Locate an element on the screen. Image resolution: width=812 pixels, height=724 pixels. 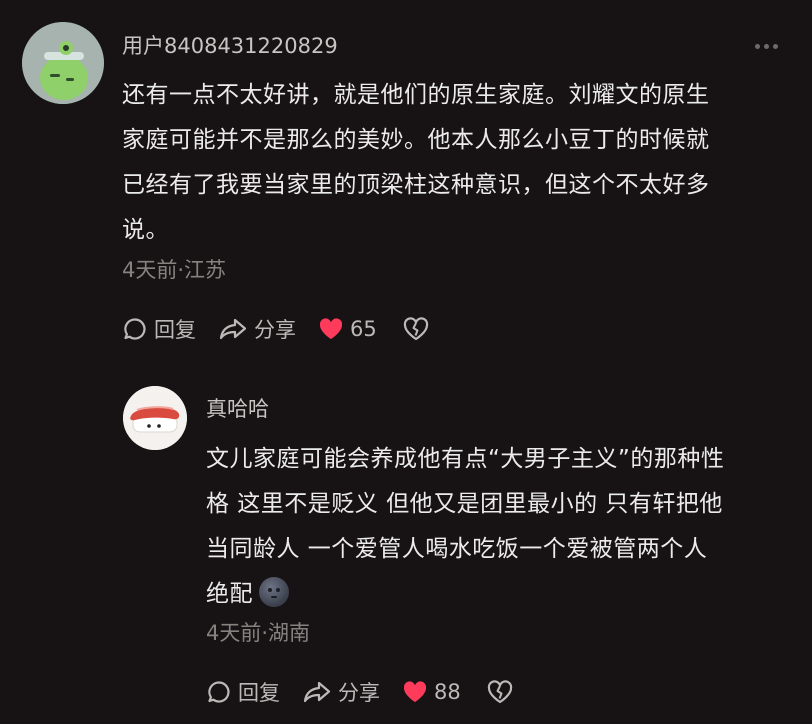
comment-line: 说。 is located at coordinates (145, 230).